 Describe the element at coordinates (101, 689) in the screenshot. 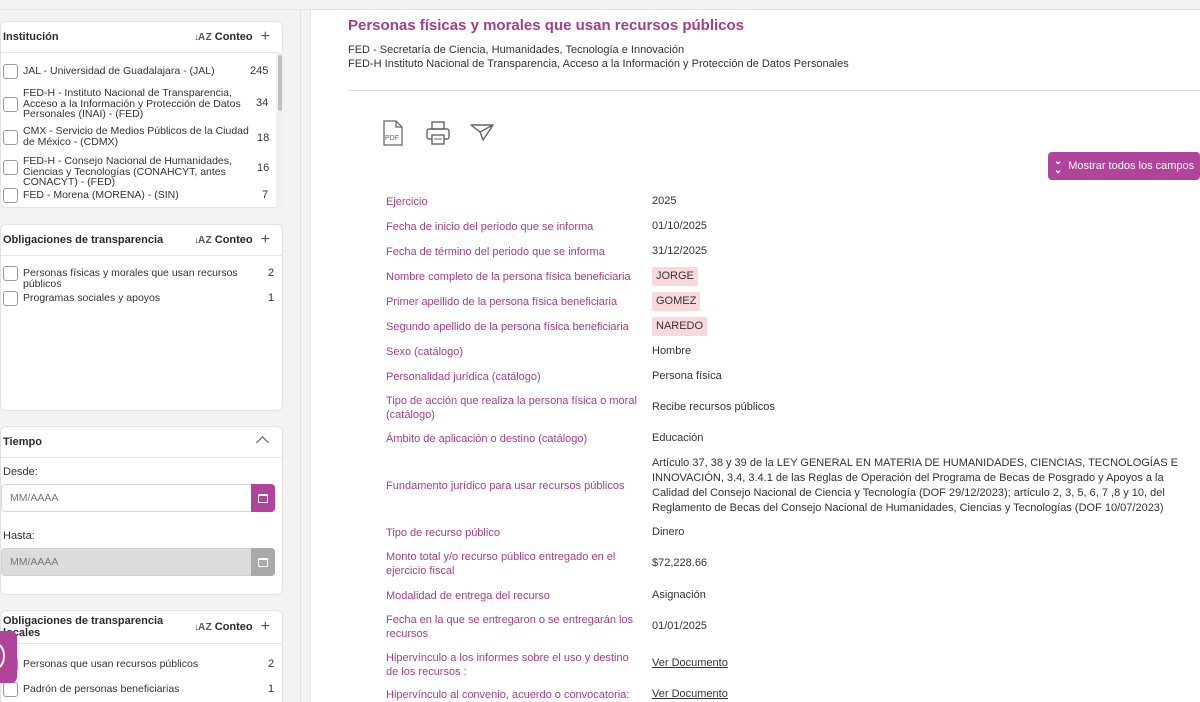

I see `facet-label: Padrón de personas beneficiarias` at that location.